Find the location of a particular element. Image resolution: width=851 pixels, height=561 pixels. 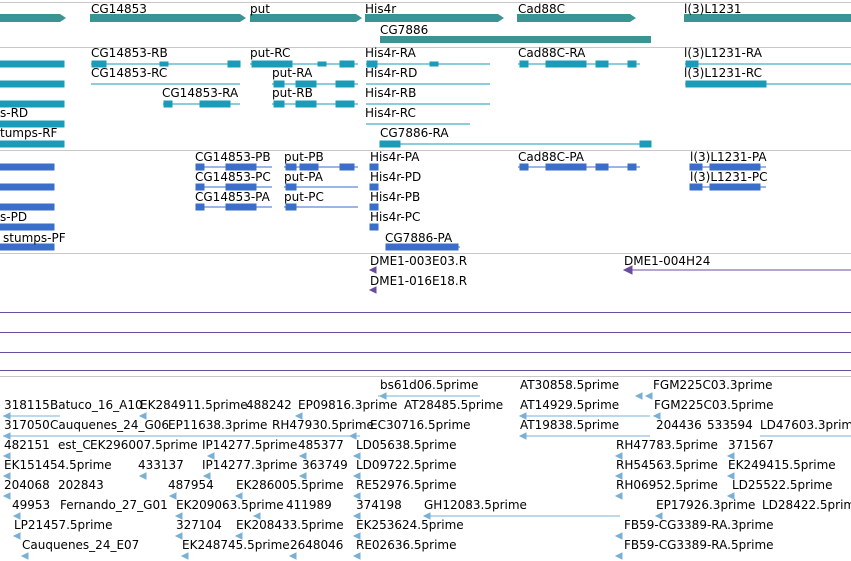

transcript-label: tumps-RF is located at coordinates (28, 133).